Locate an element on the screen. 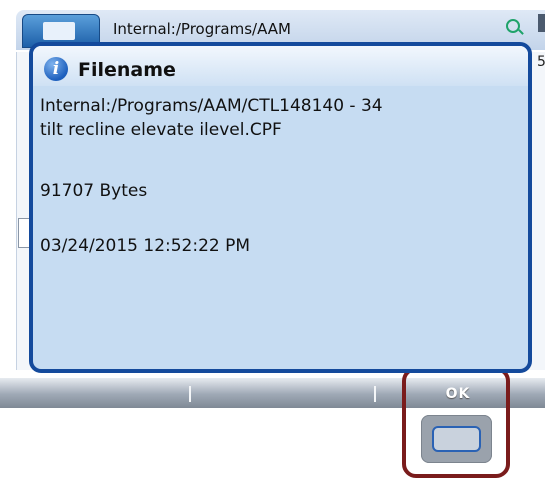  dialog-title: Filename is located at coordinates (127, 70).